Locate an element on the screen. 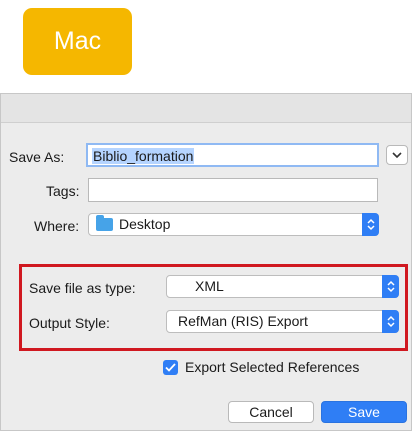 This screenshot has width=415, height=432. file-type-value: XML is located at coordinates (209, 286).